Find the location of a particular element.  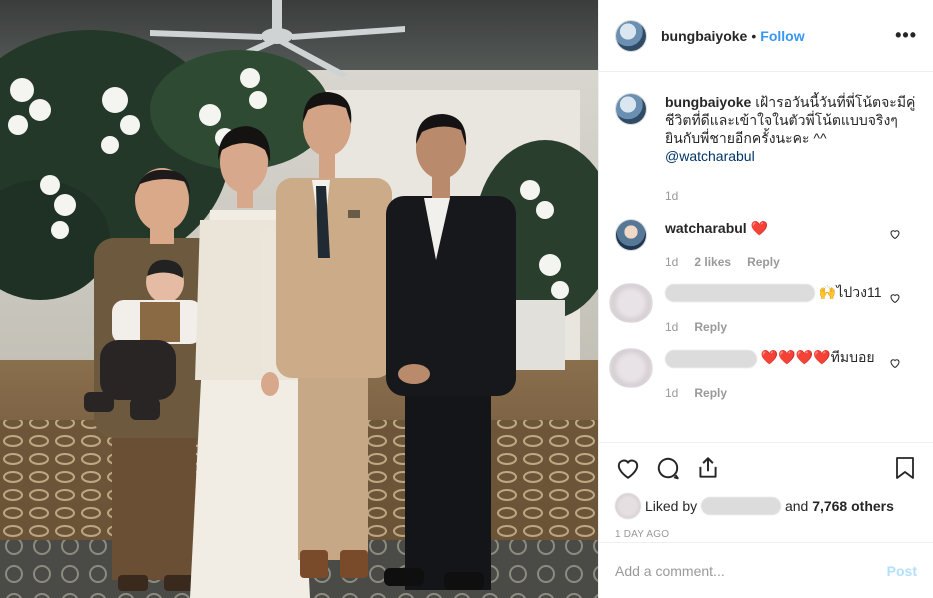

post-header: bungbaiyoke • Follow ••• is located at coordinates (766, 36).